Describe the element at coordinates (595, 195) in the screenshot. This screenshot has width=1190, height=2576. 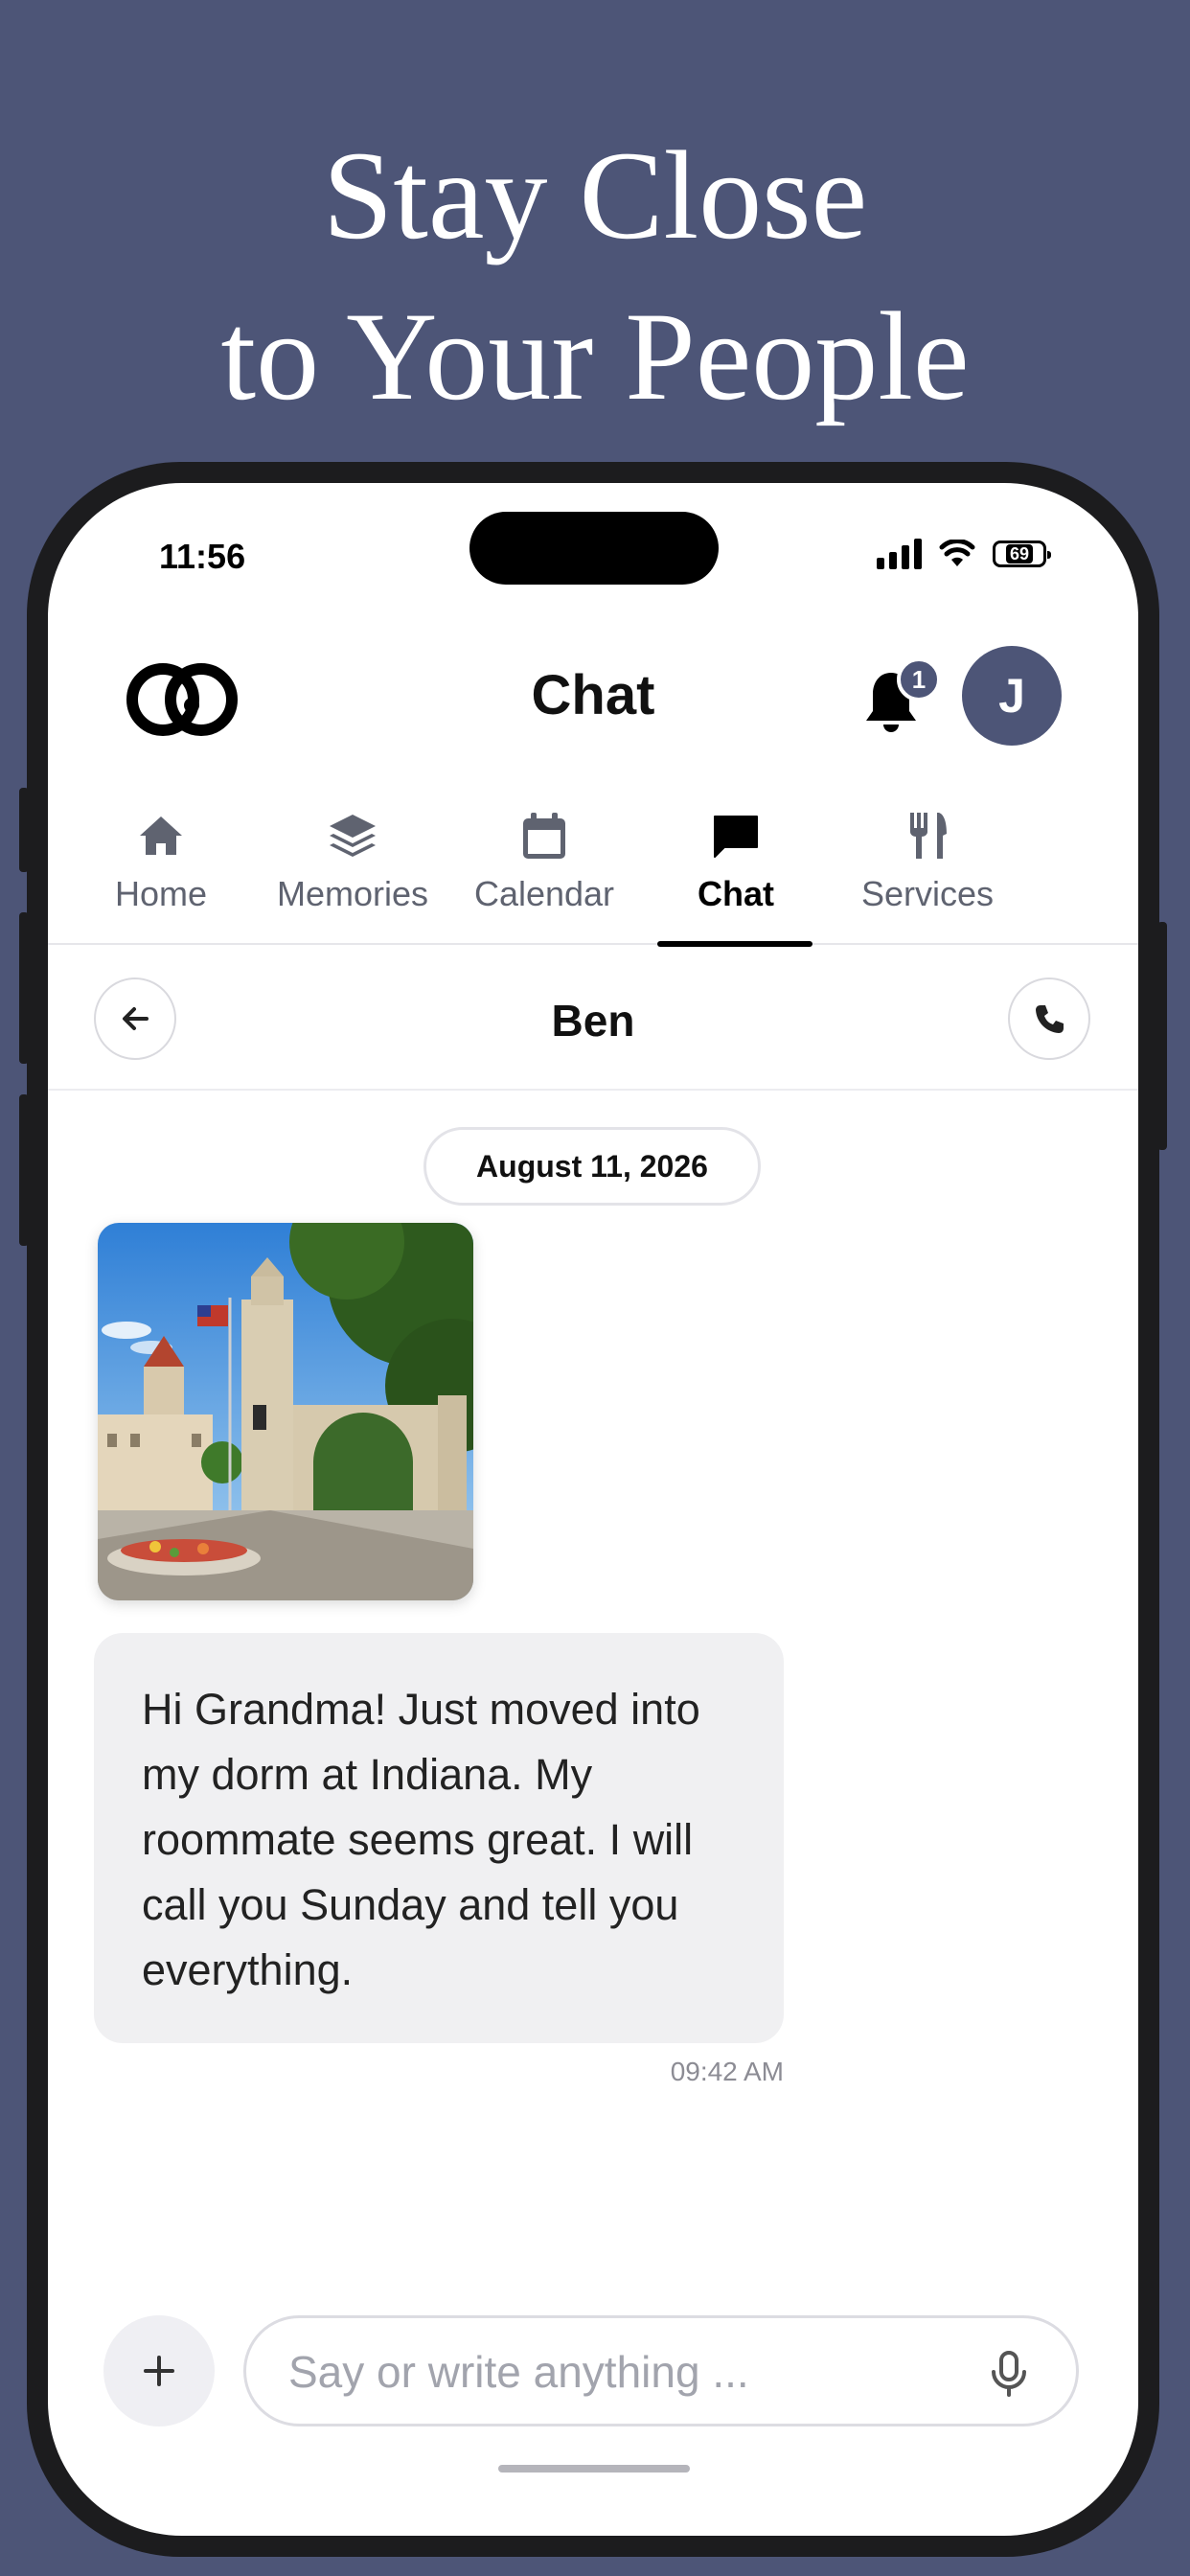
I see `headline-line-1: Stay Close` at that location.